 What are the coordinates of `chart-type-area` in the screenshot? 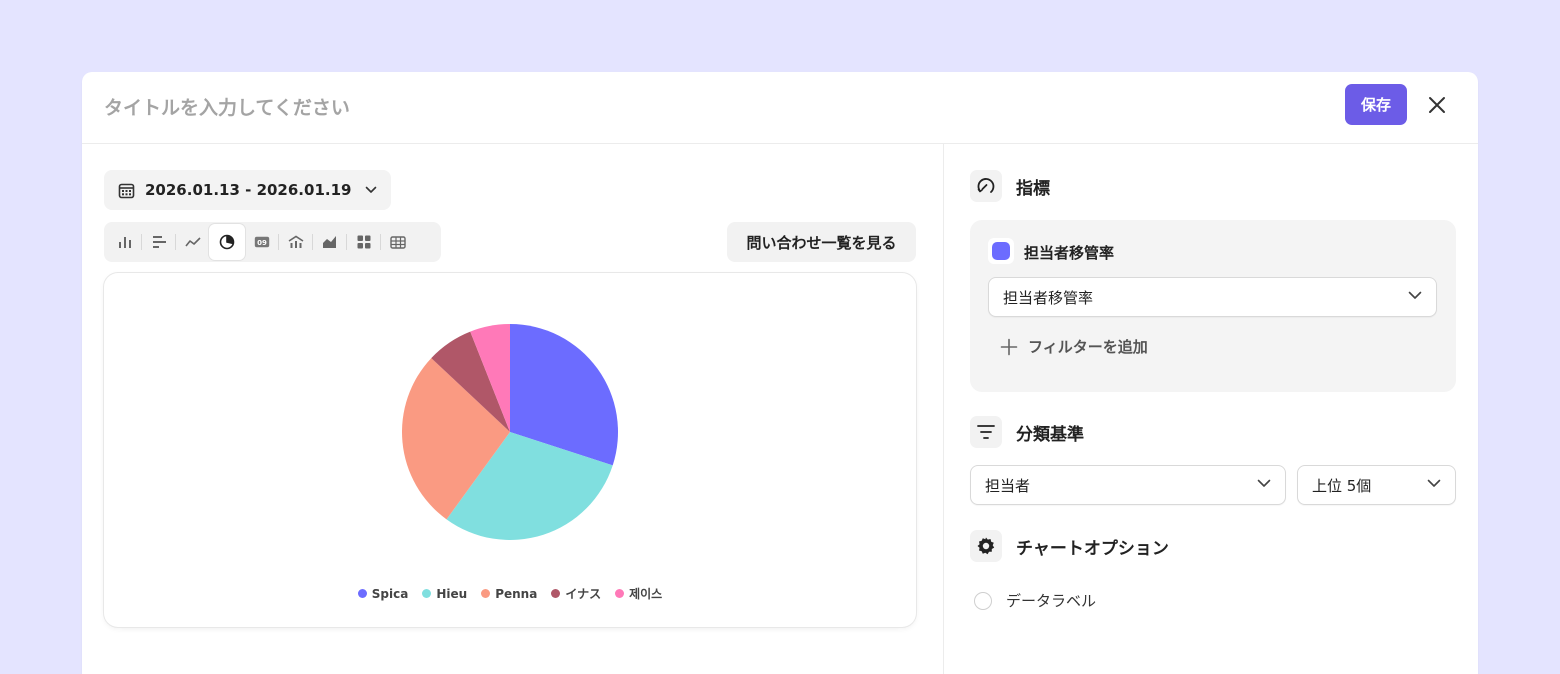 It's located at (329, 242).